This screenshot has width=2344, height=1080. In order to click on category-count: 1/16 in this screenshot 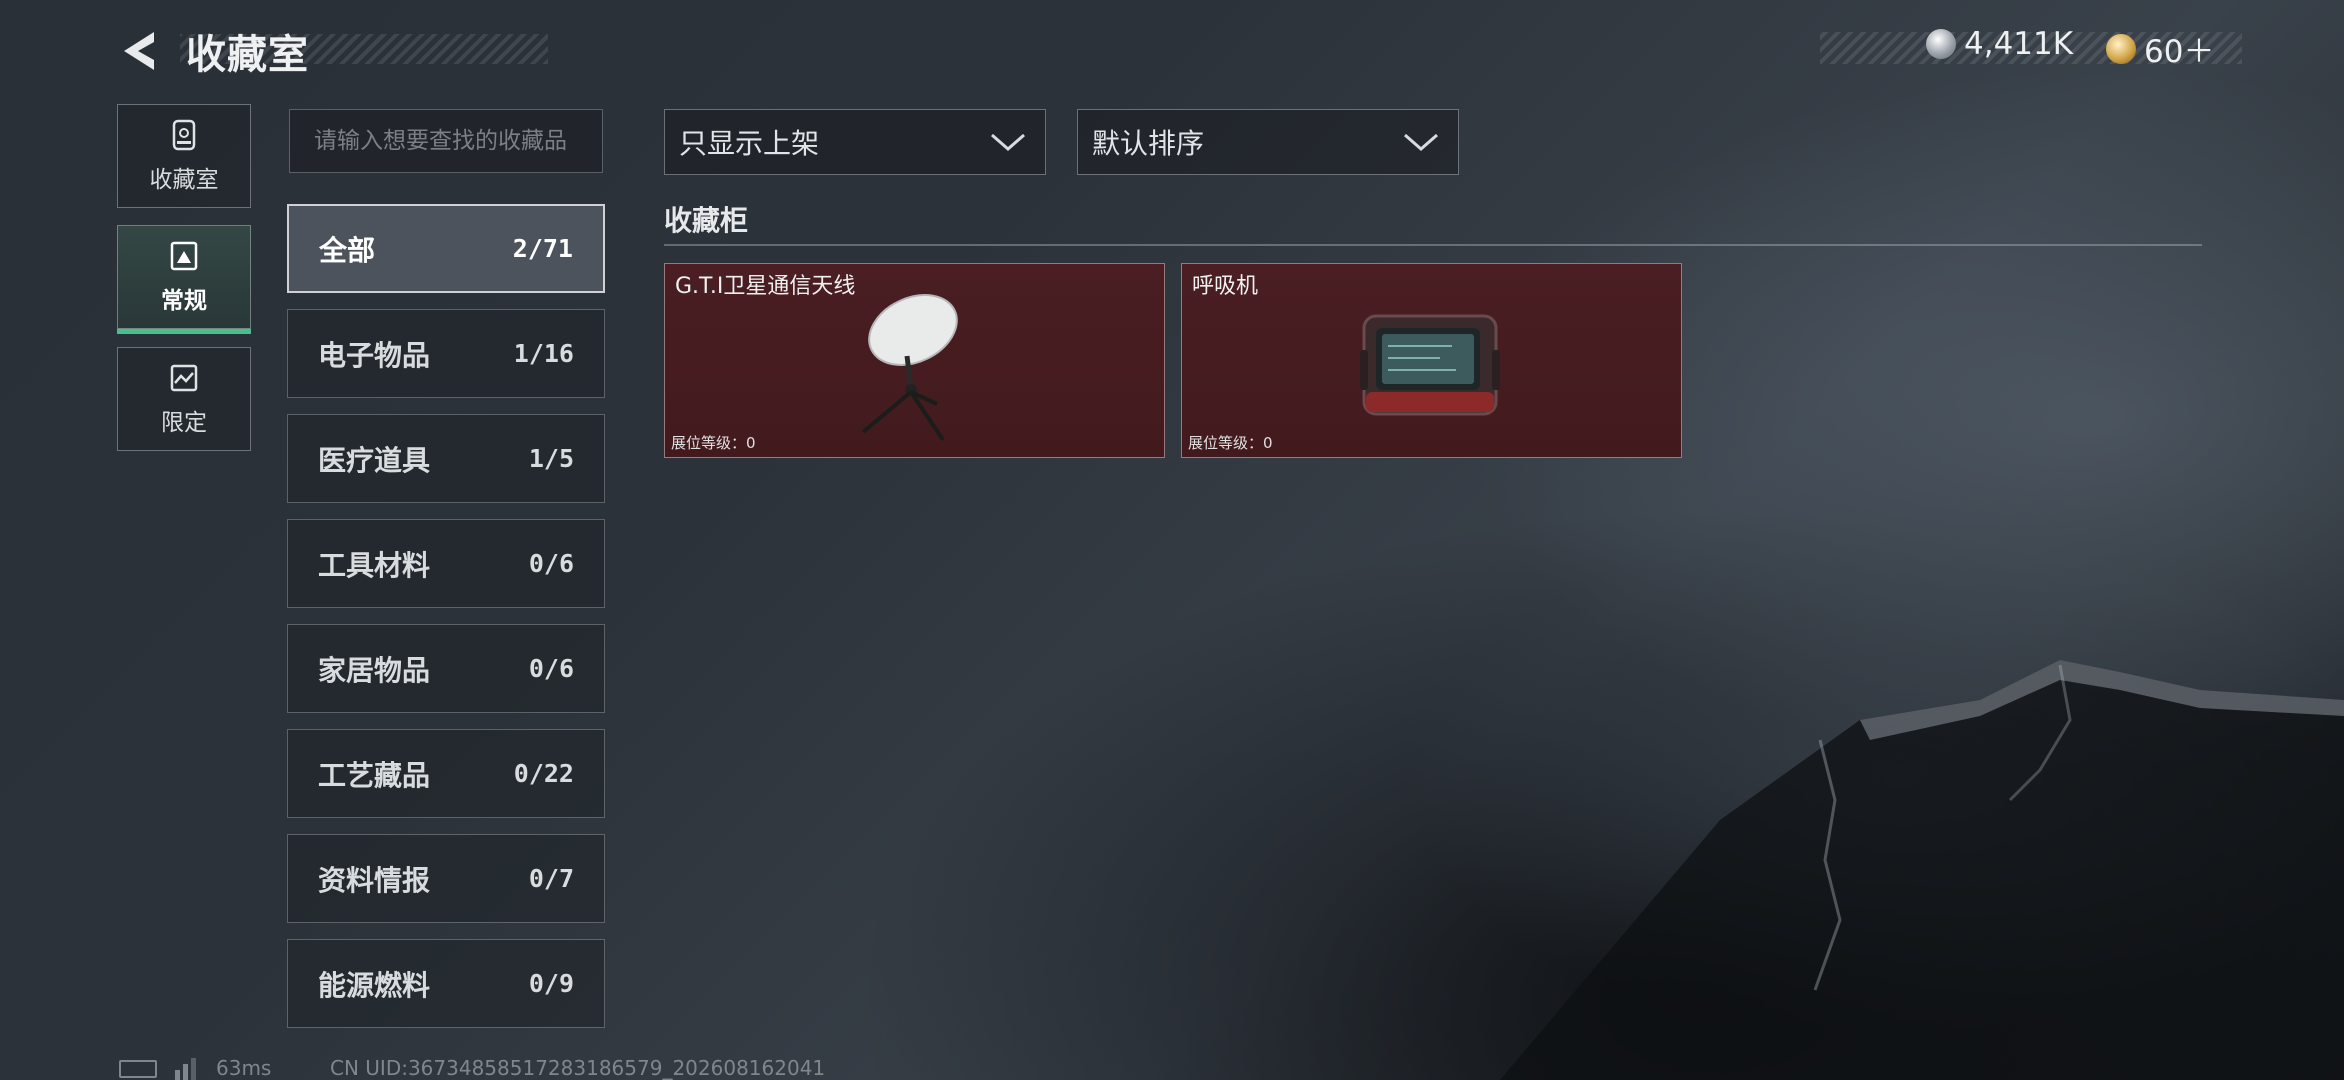, I will do `click(543, 353)`.